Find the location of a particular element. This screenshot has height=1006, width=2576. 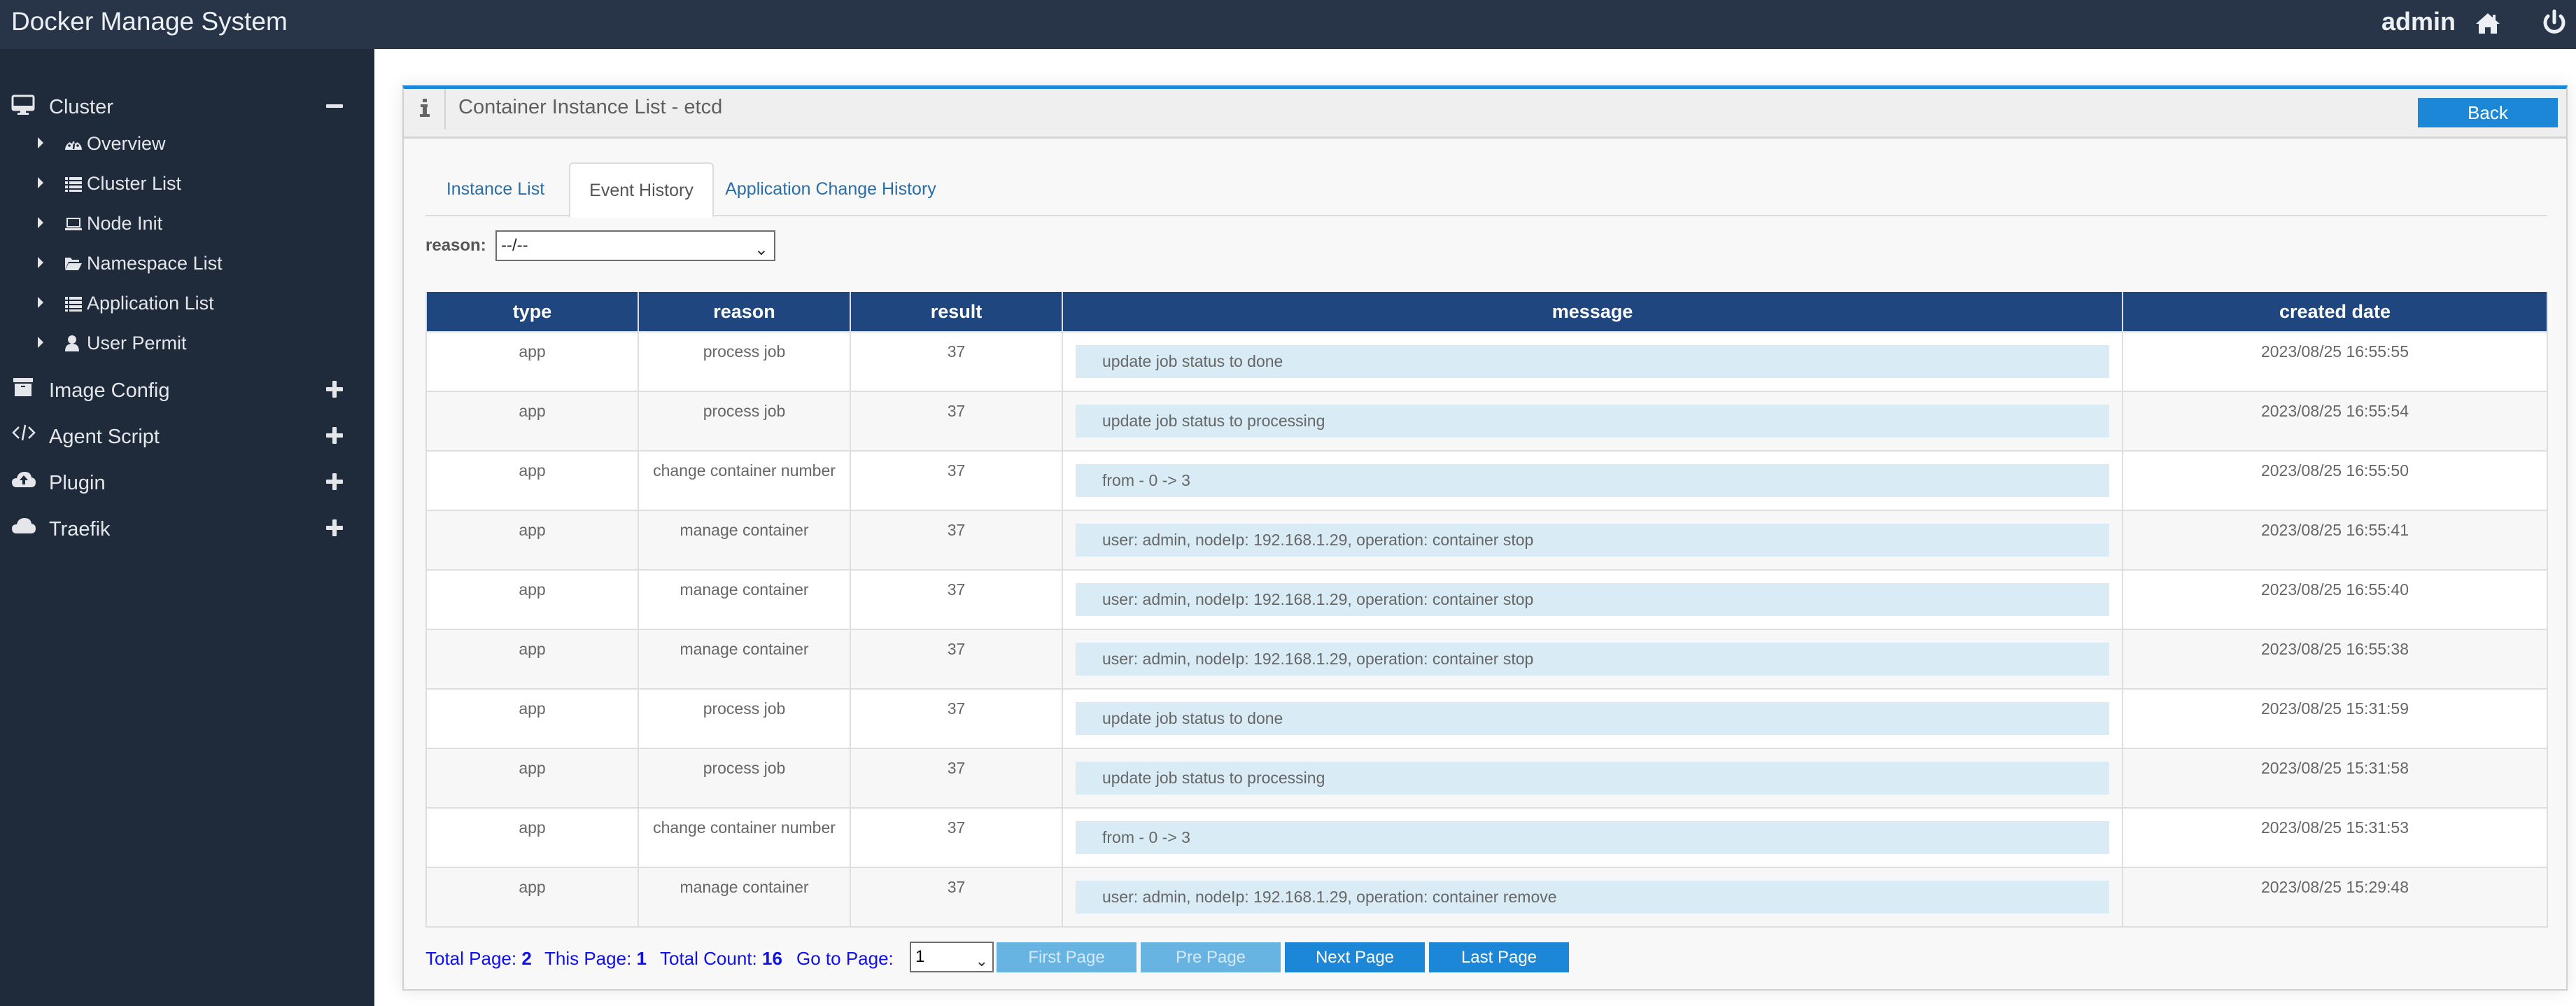

cell-message: update job status to done is located at coordinates (1592, 361).